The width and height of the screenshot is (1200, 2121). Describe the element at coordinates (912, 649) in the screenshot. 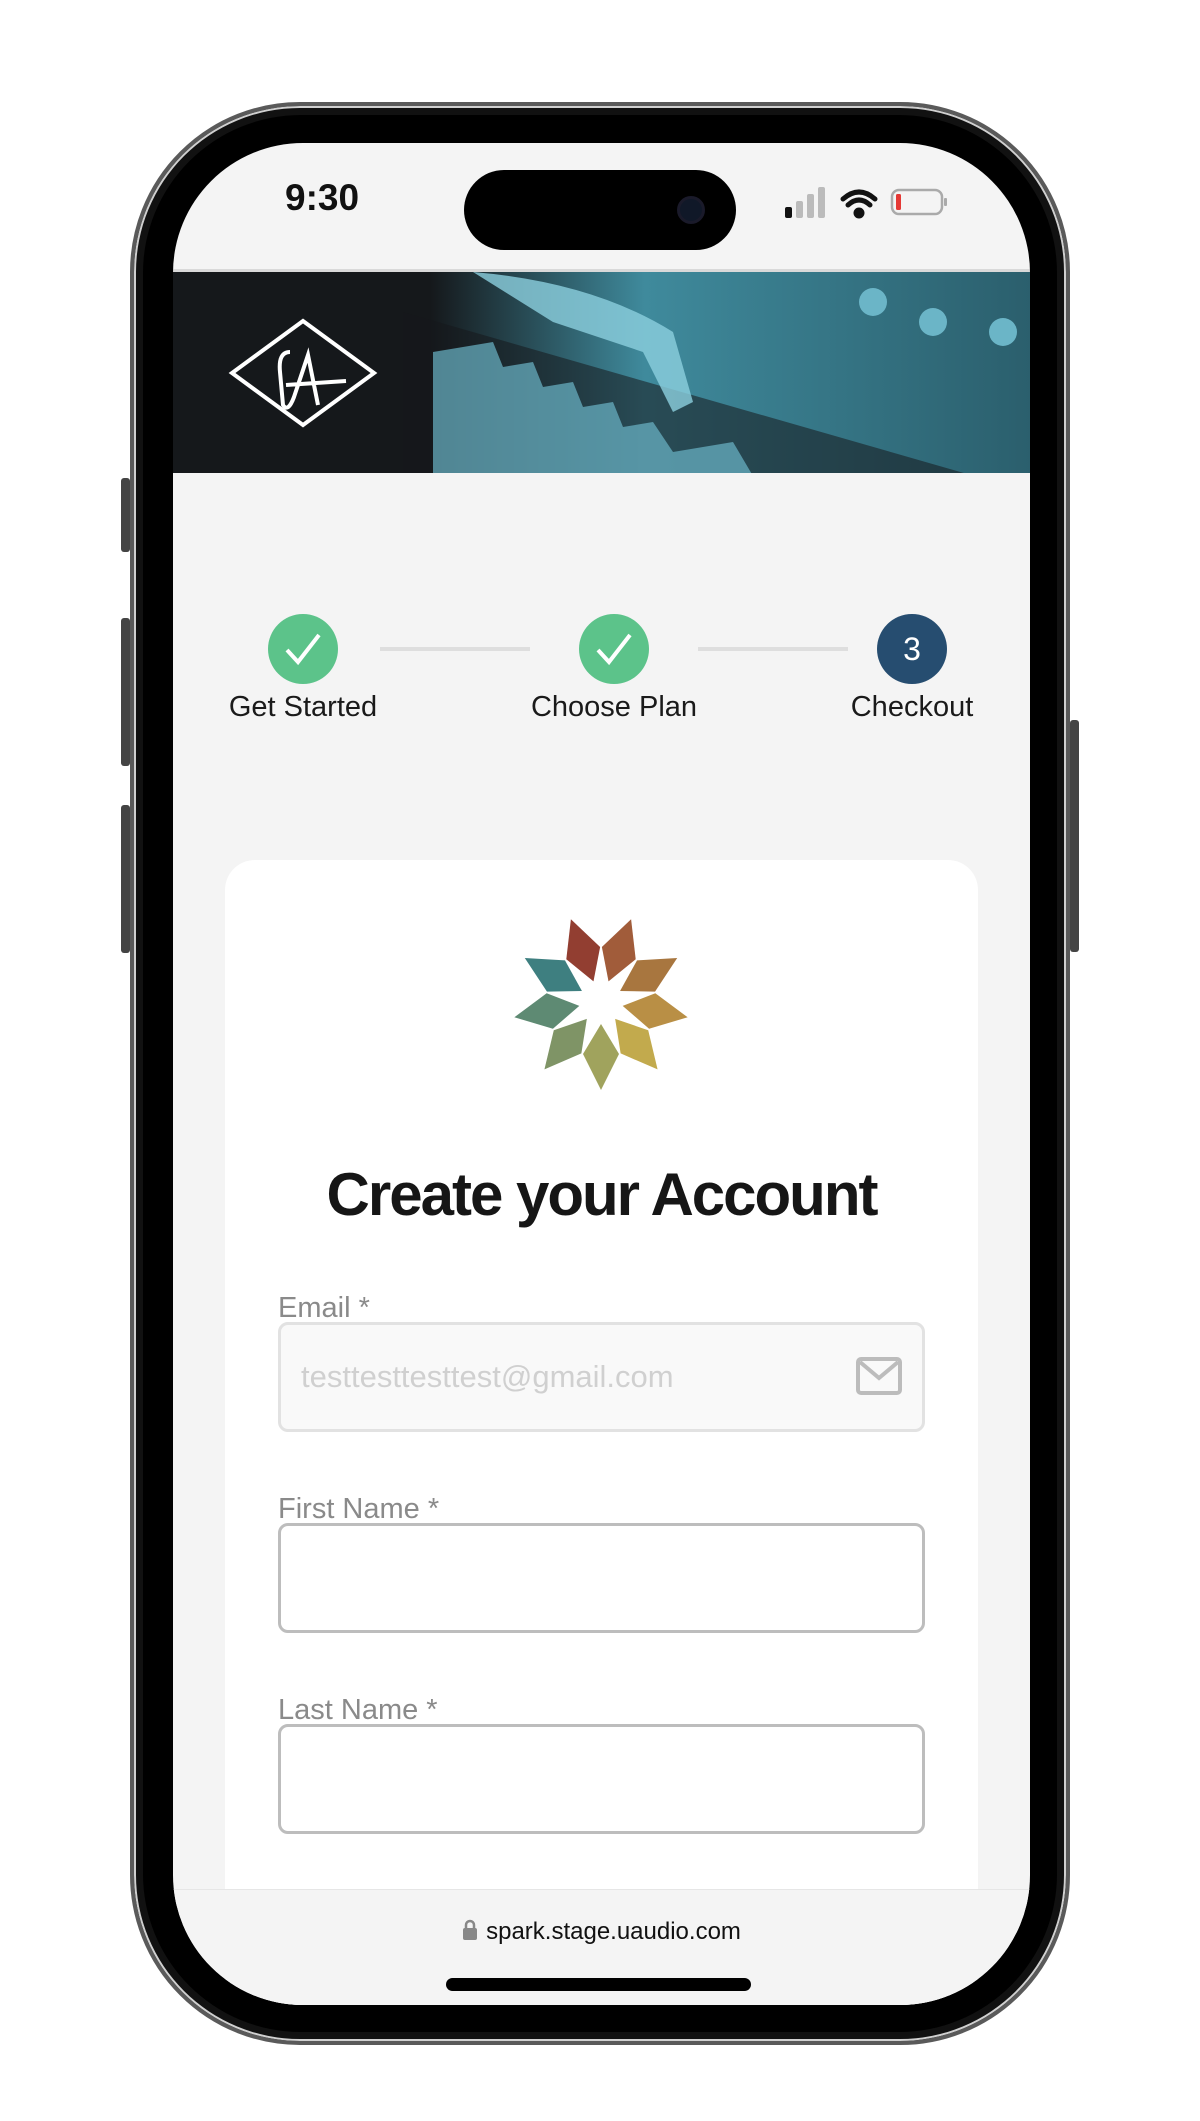

I see `step-3-circle: 3` at that location.